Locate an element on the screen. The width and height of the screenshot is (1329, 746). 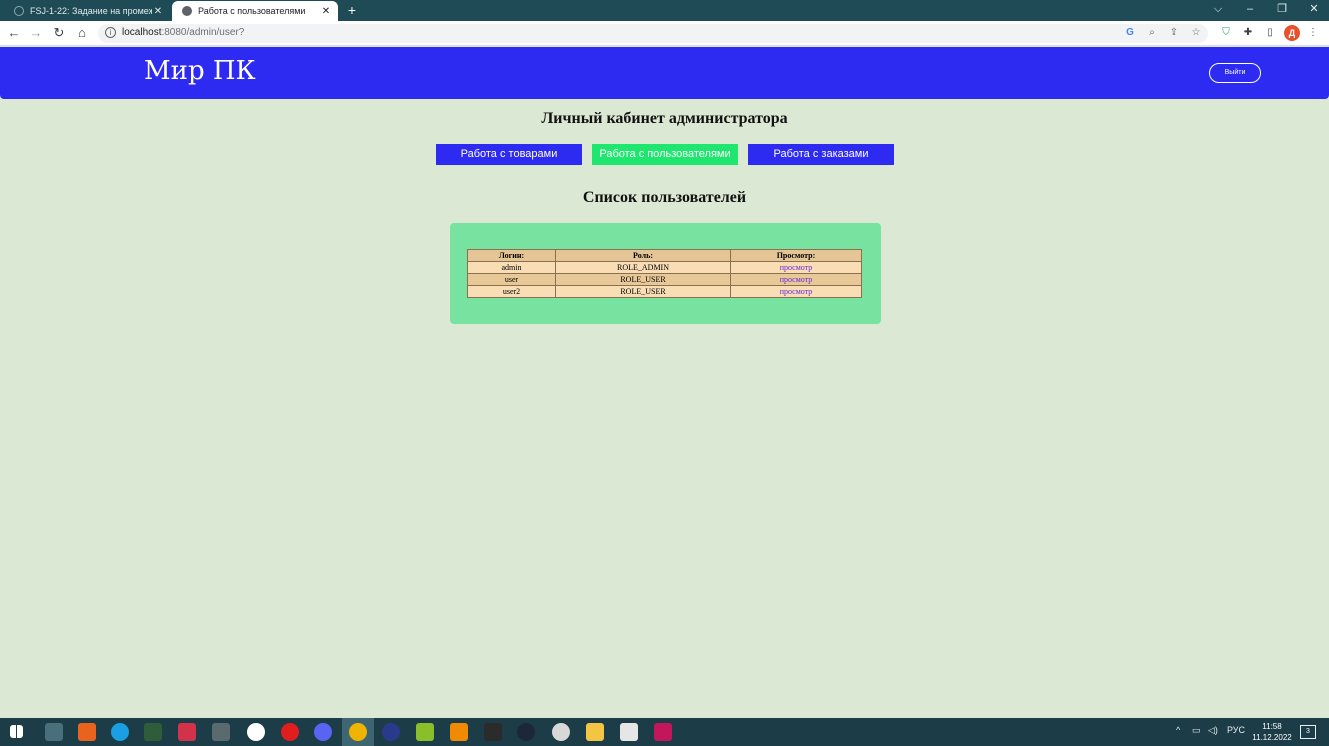
yandex-icon is located at coordinates (256, 732).